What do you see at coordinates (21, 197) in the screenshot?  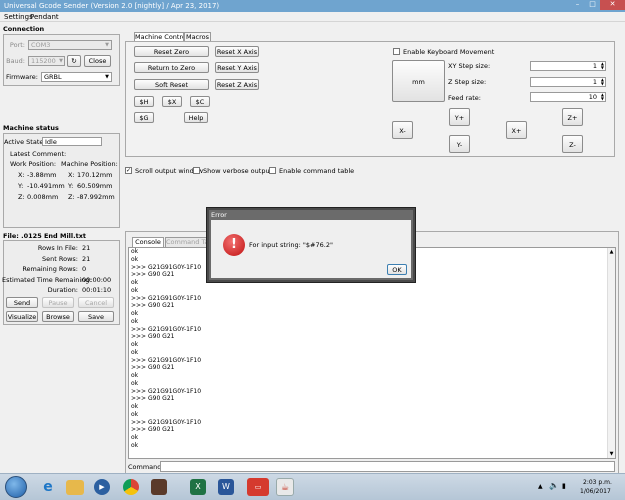 I see `work-z-label: Z:` at bounding box center [21, 197].